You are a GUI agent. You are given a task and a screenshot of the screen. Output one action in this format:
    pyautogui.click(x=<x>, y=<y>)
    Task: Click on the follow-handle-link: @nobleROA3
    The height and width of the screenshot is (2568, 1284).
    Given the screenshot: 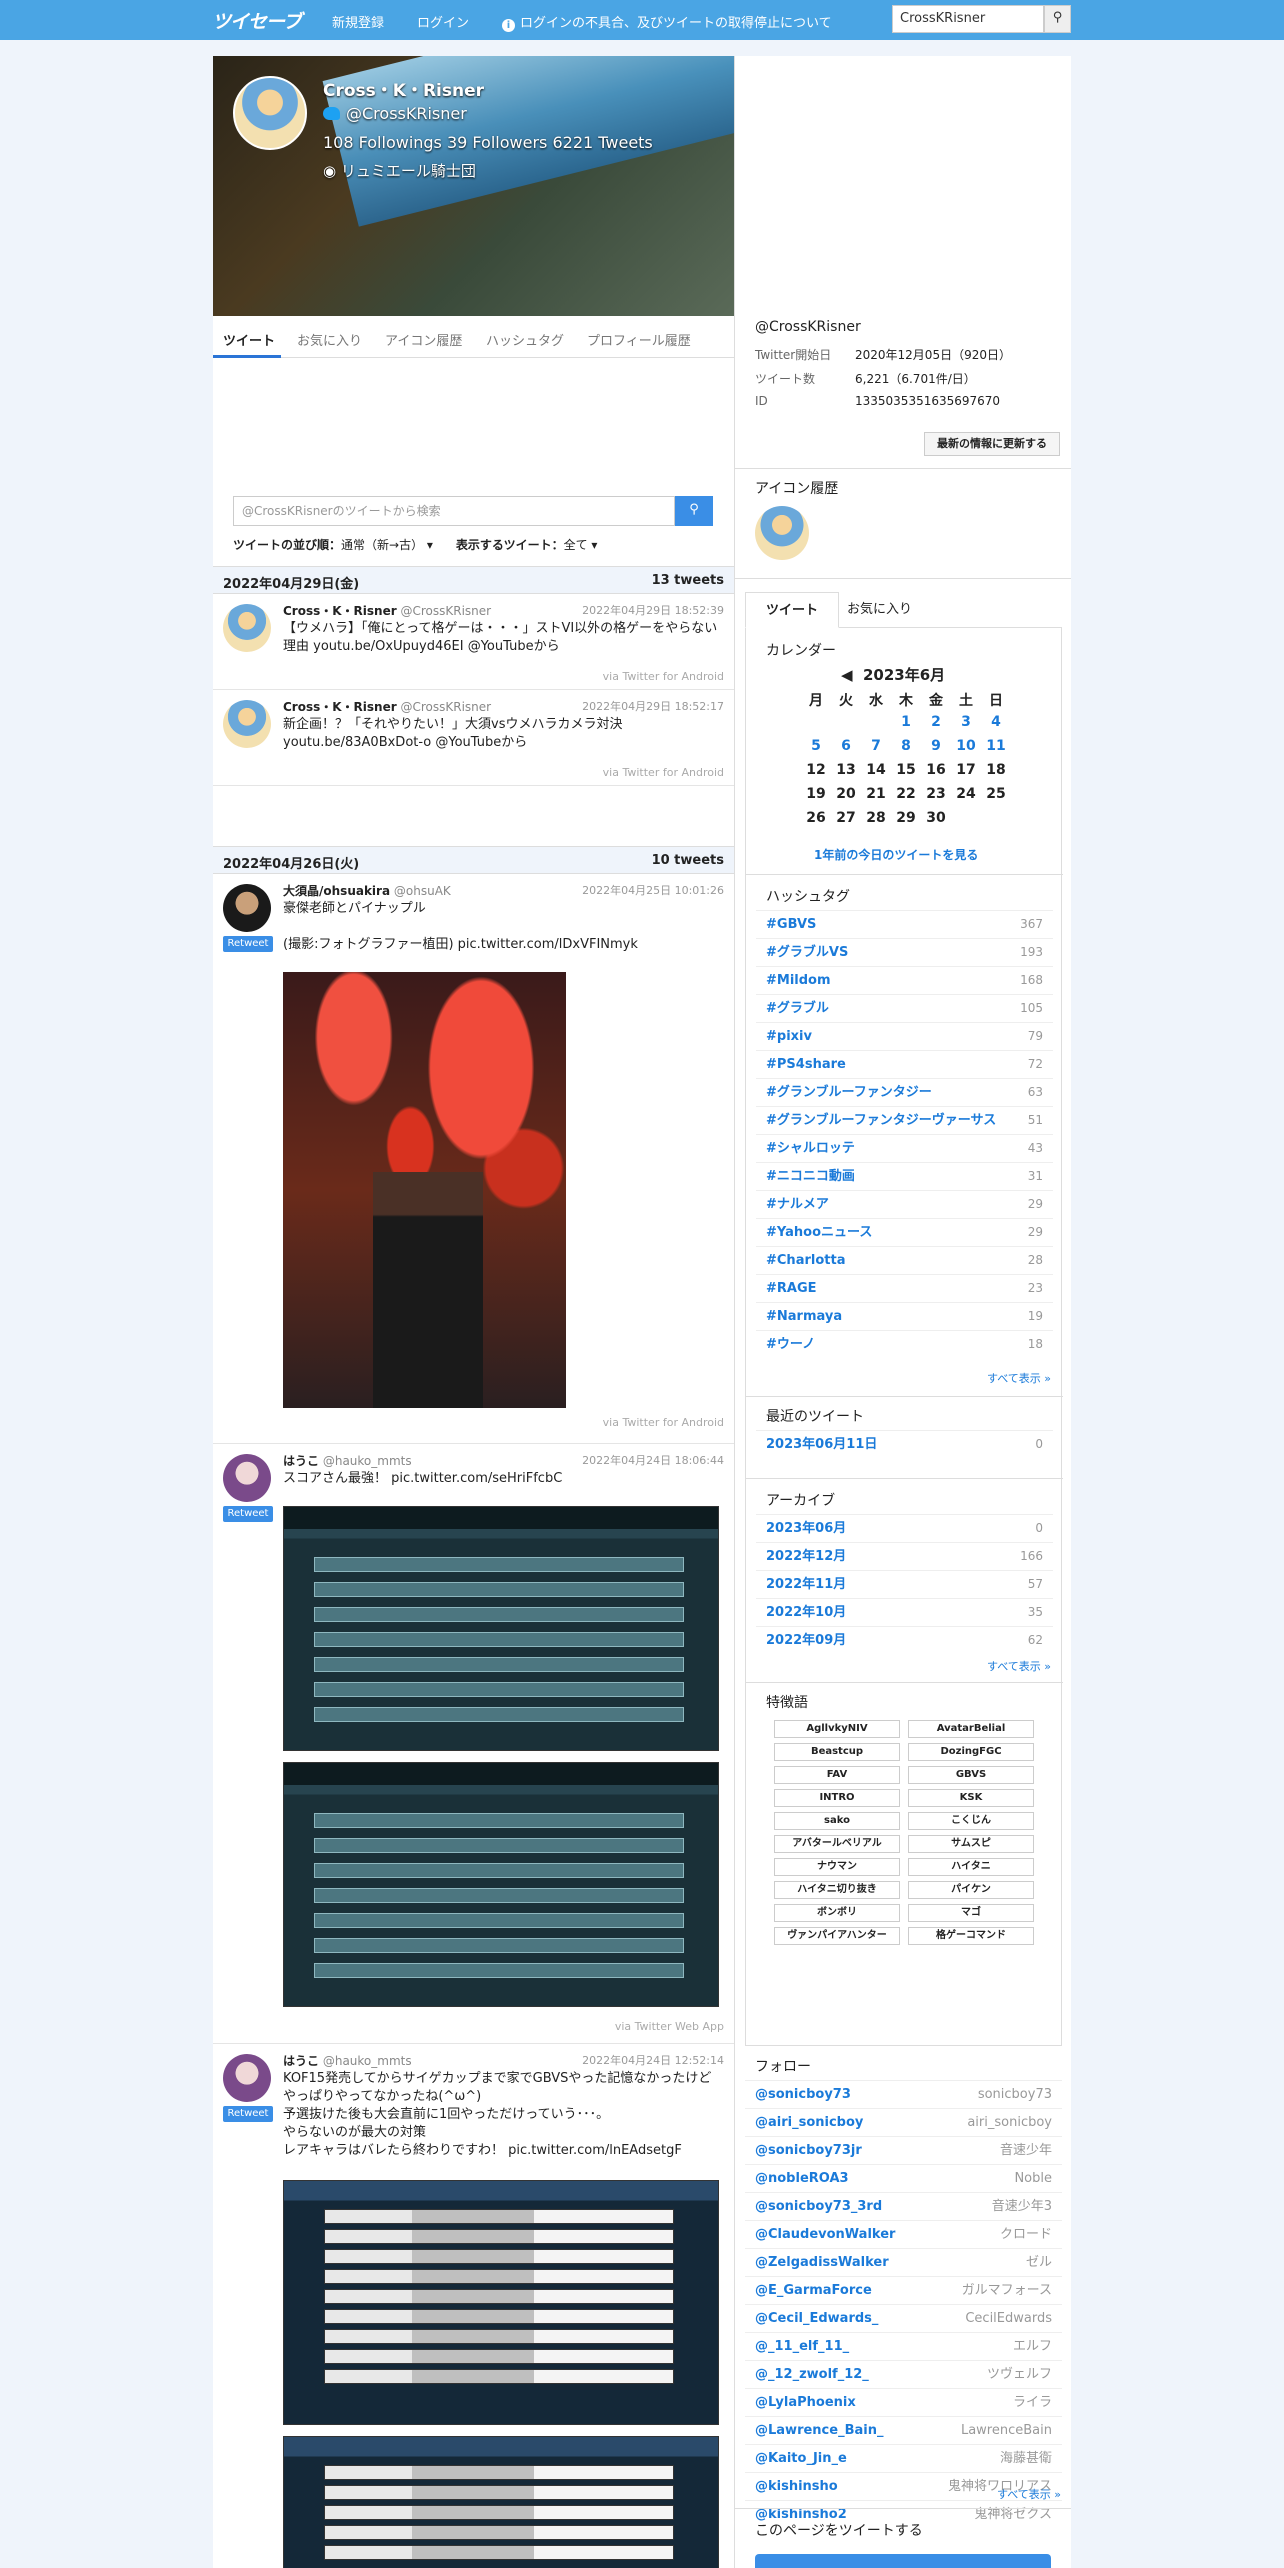 What is the action you would take?
    pyautogui.click(x=802, y=2178)
    